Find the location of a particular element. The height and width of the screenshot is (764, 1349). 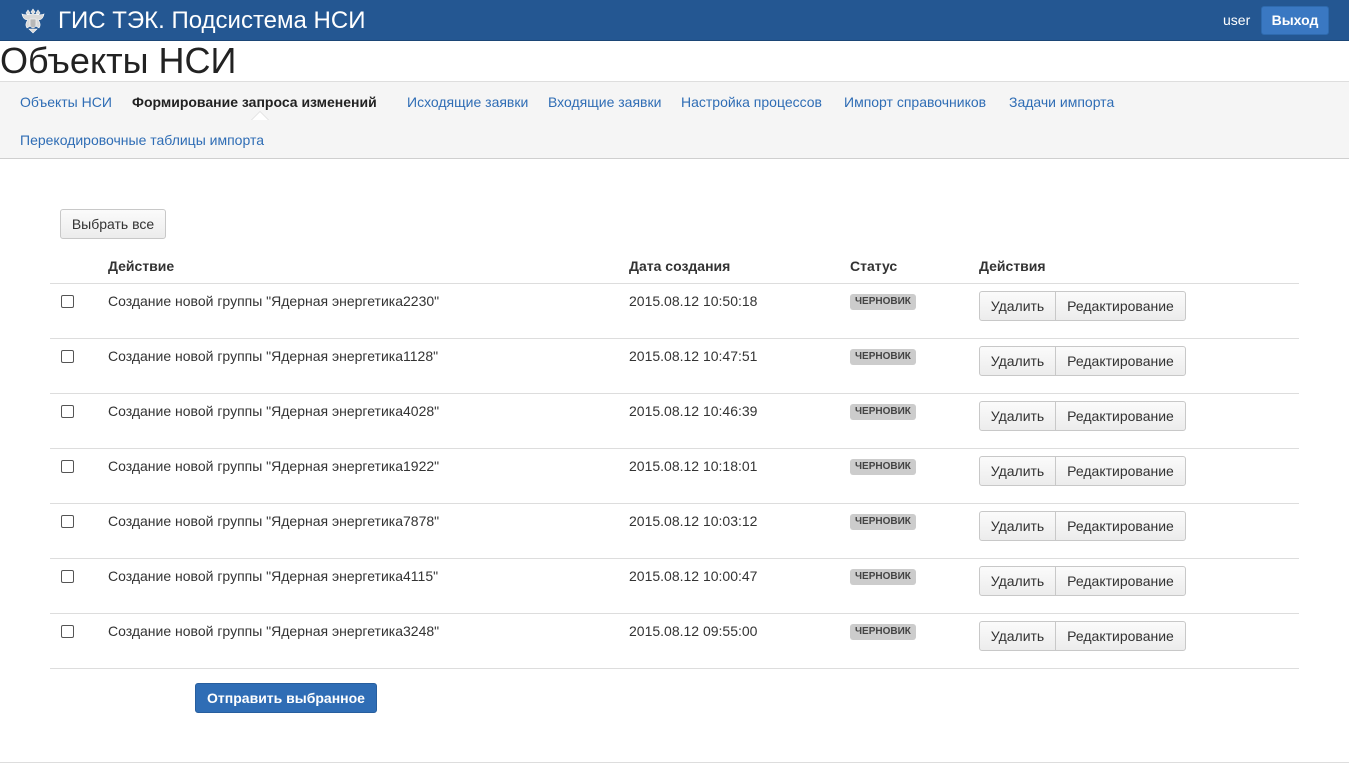

nav-item-import-dictionaries: Импорт справочников is located at coordinates (915, 102).